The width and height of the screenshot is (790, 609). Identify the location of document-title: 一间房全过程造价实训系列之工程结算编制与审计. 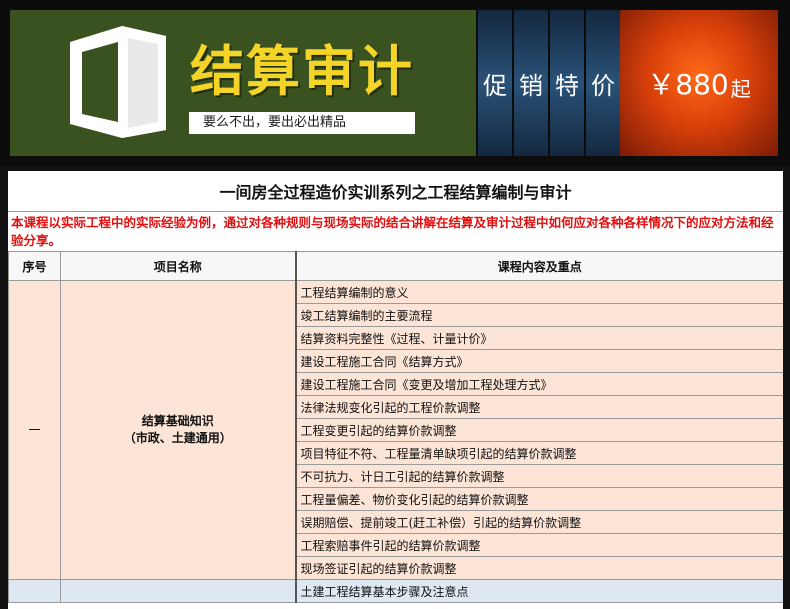
(395, 191).